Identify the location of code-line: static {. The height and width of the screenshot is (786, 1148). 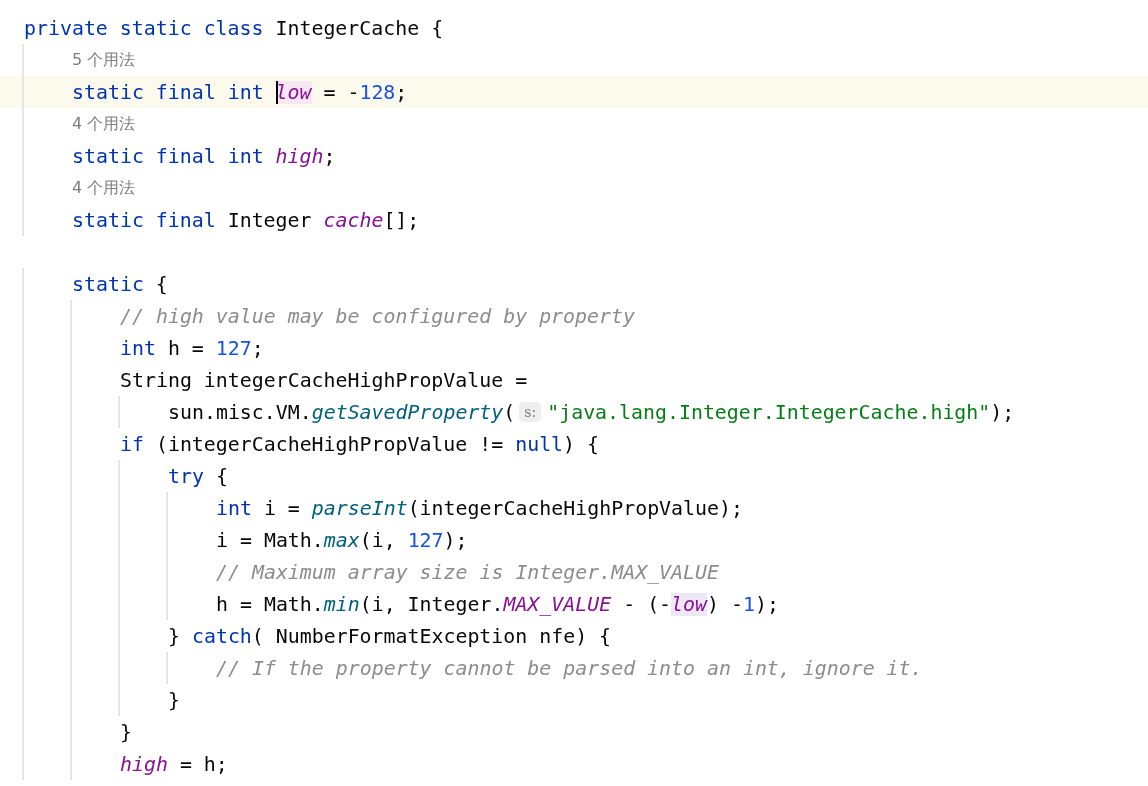
(120, 284).